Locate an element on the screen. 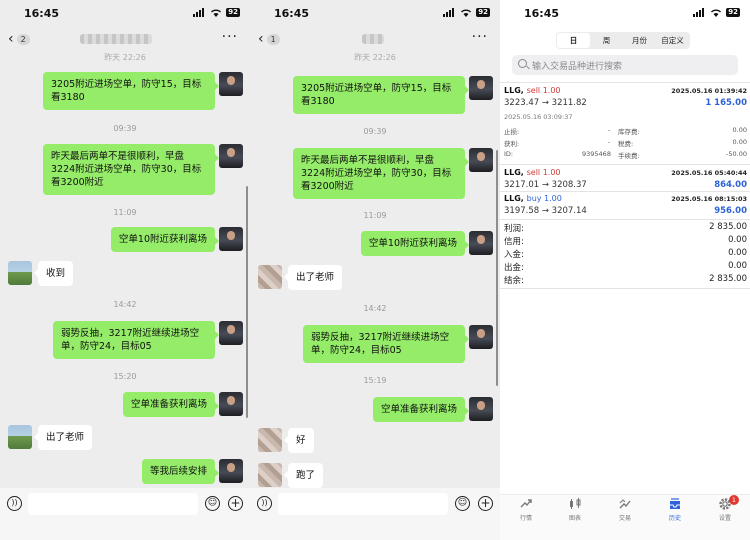 The width and height of the screenshot is (750, 540). tab-day: 日 is located at coordinates (573, 40).